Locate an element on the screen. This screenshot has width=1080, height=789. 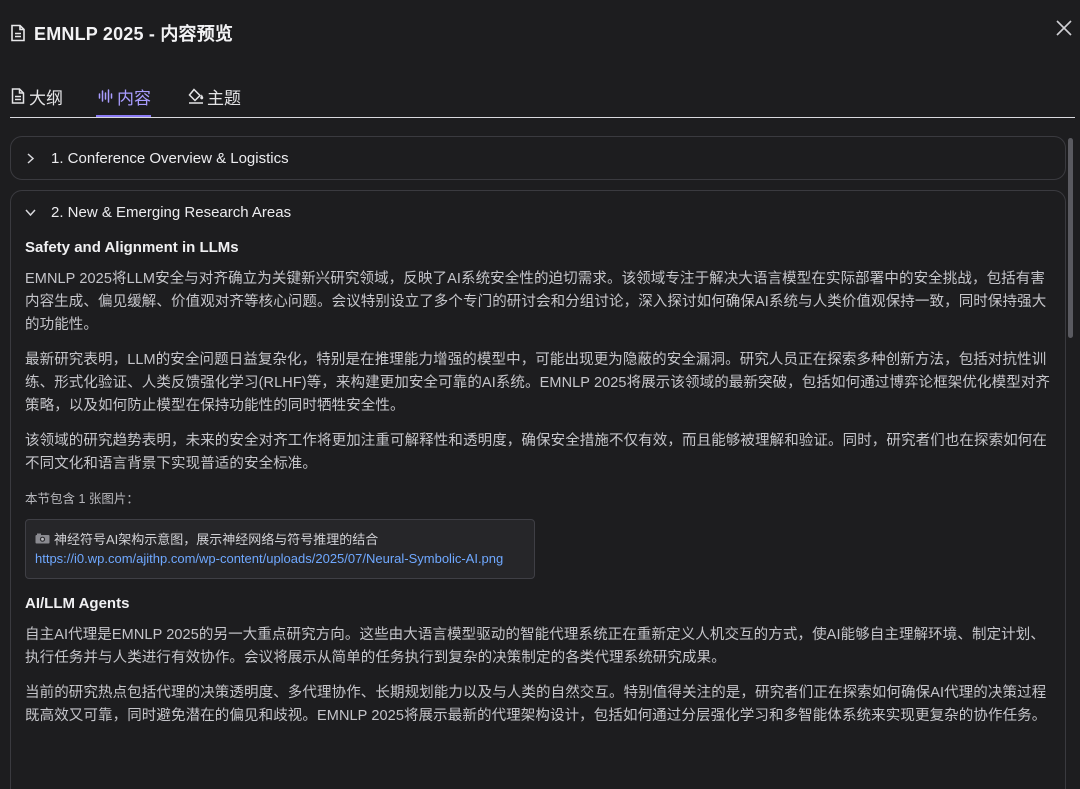
tab-bar: 大纲 内容 主题 is located at coordinates (540, 91).